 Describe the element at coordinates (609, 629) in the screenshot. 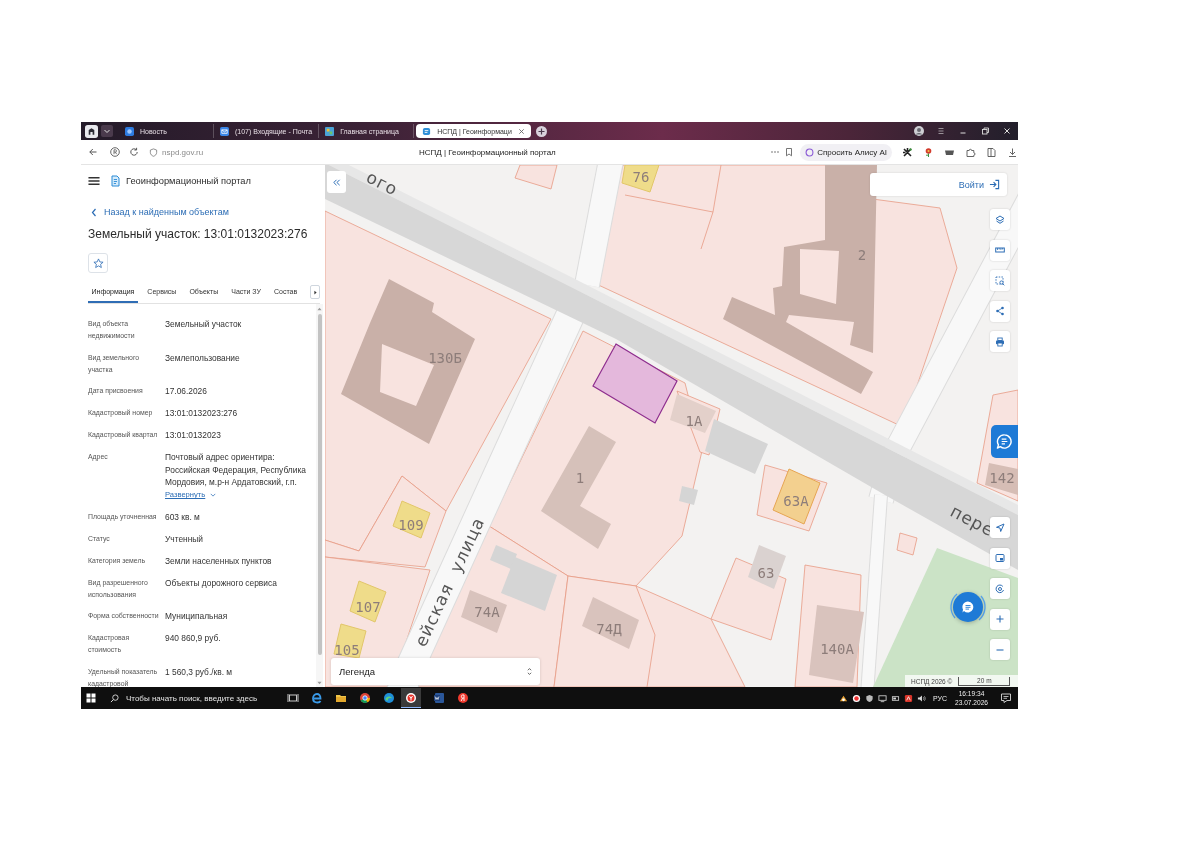

I see `house-number: 74Д` at that location.